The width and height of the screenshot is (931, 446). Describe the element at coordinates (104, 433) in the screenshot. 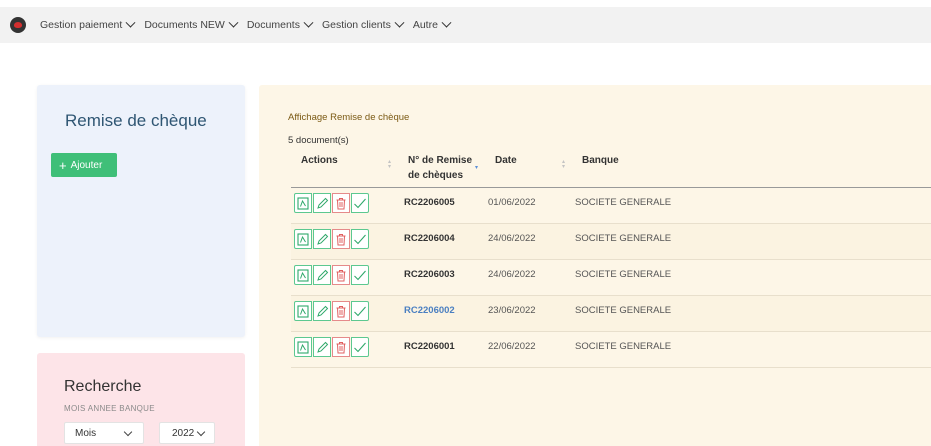

I see `month-select: Mois` at that location.